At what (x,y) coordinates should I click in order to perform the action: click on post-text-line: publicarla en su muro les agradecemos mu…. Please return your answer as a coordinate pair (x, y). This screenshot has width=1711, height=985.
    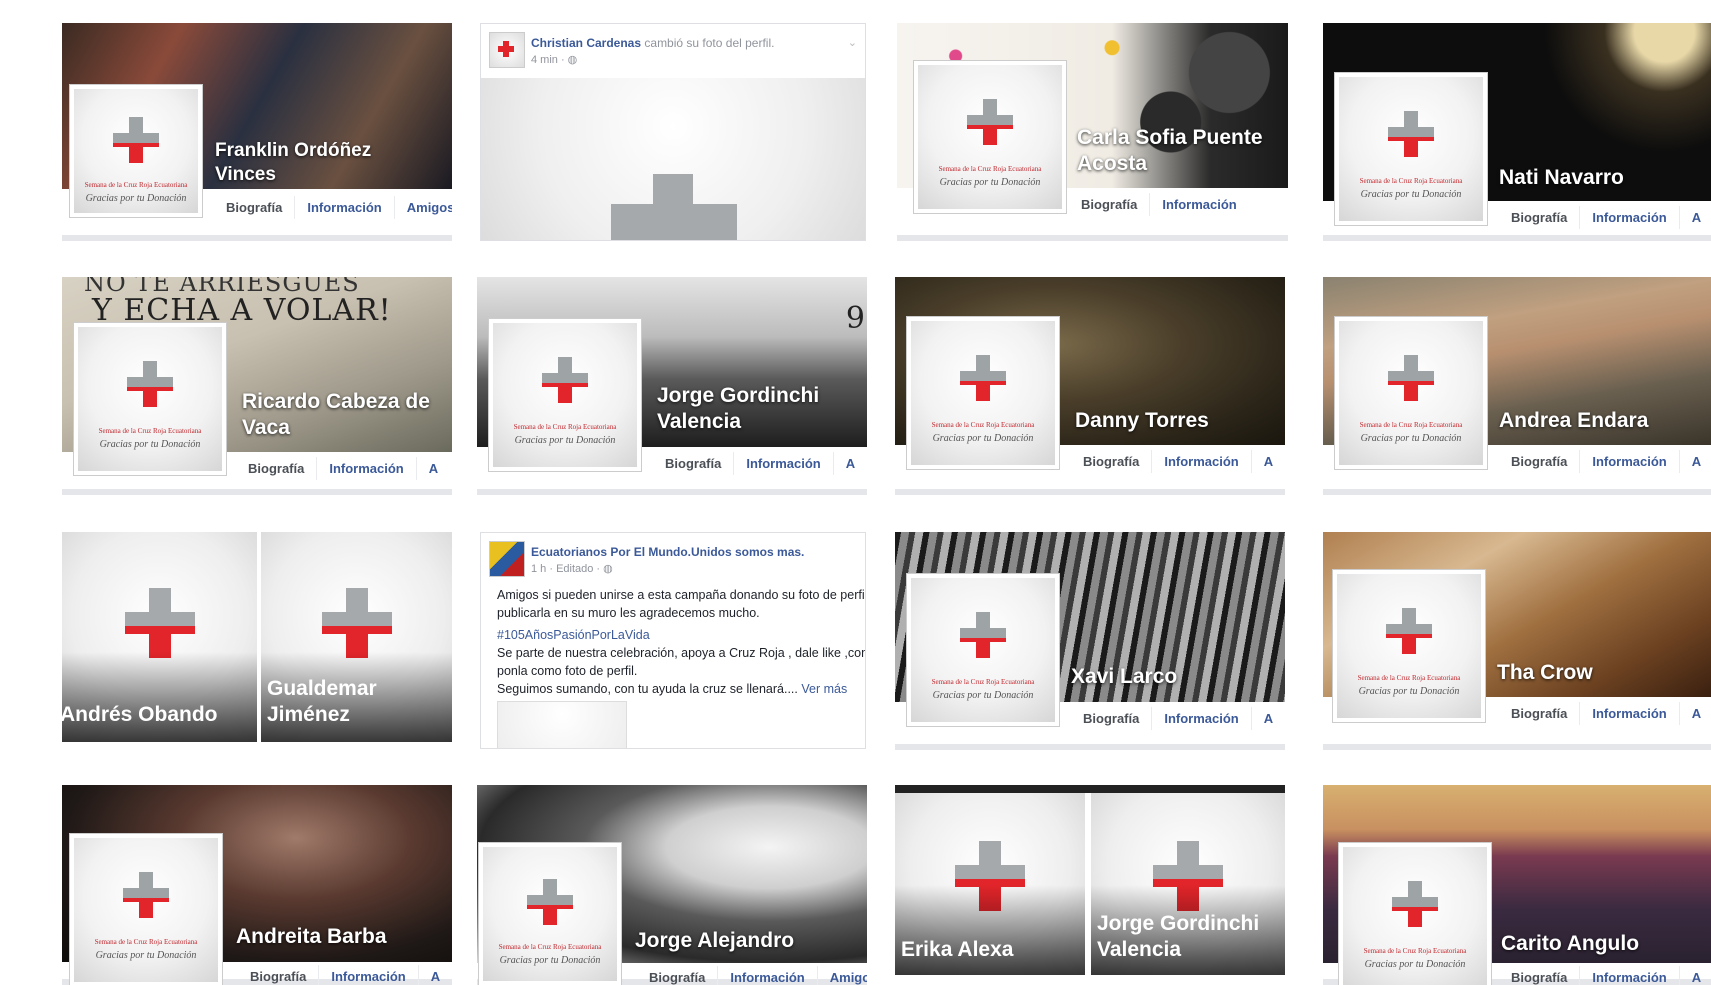
    Looking at the image, I should click on (628, 613).